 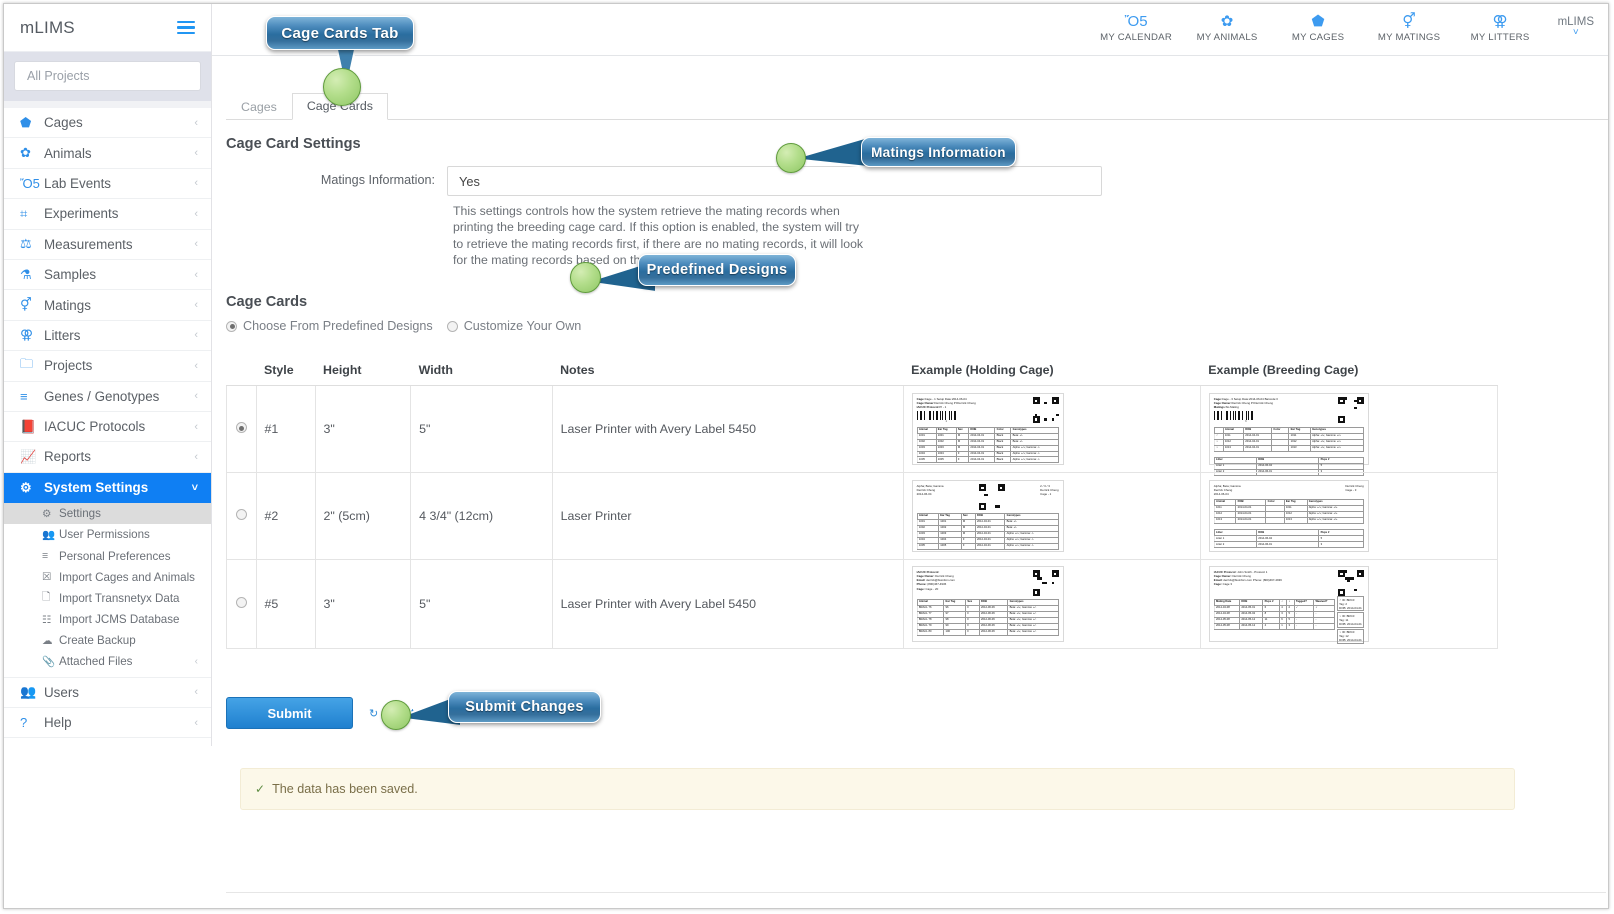 What do you see at coordinates (107, 184) in the screenshot?
I see `sidebar-item-lab-events: Ὄ5 Lab Events ‹` at bounding box center [107, 184].